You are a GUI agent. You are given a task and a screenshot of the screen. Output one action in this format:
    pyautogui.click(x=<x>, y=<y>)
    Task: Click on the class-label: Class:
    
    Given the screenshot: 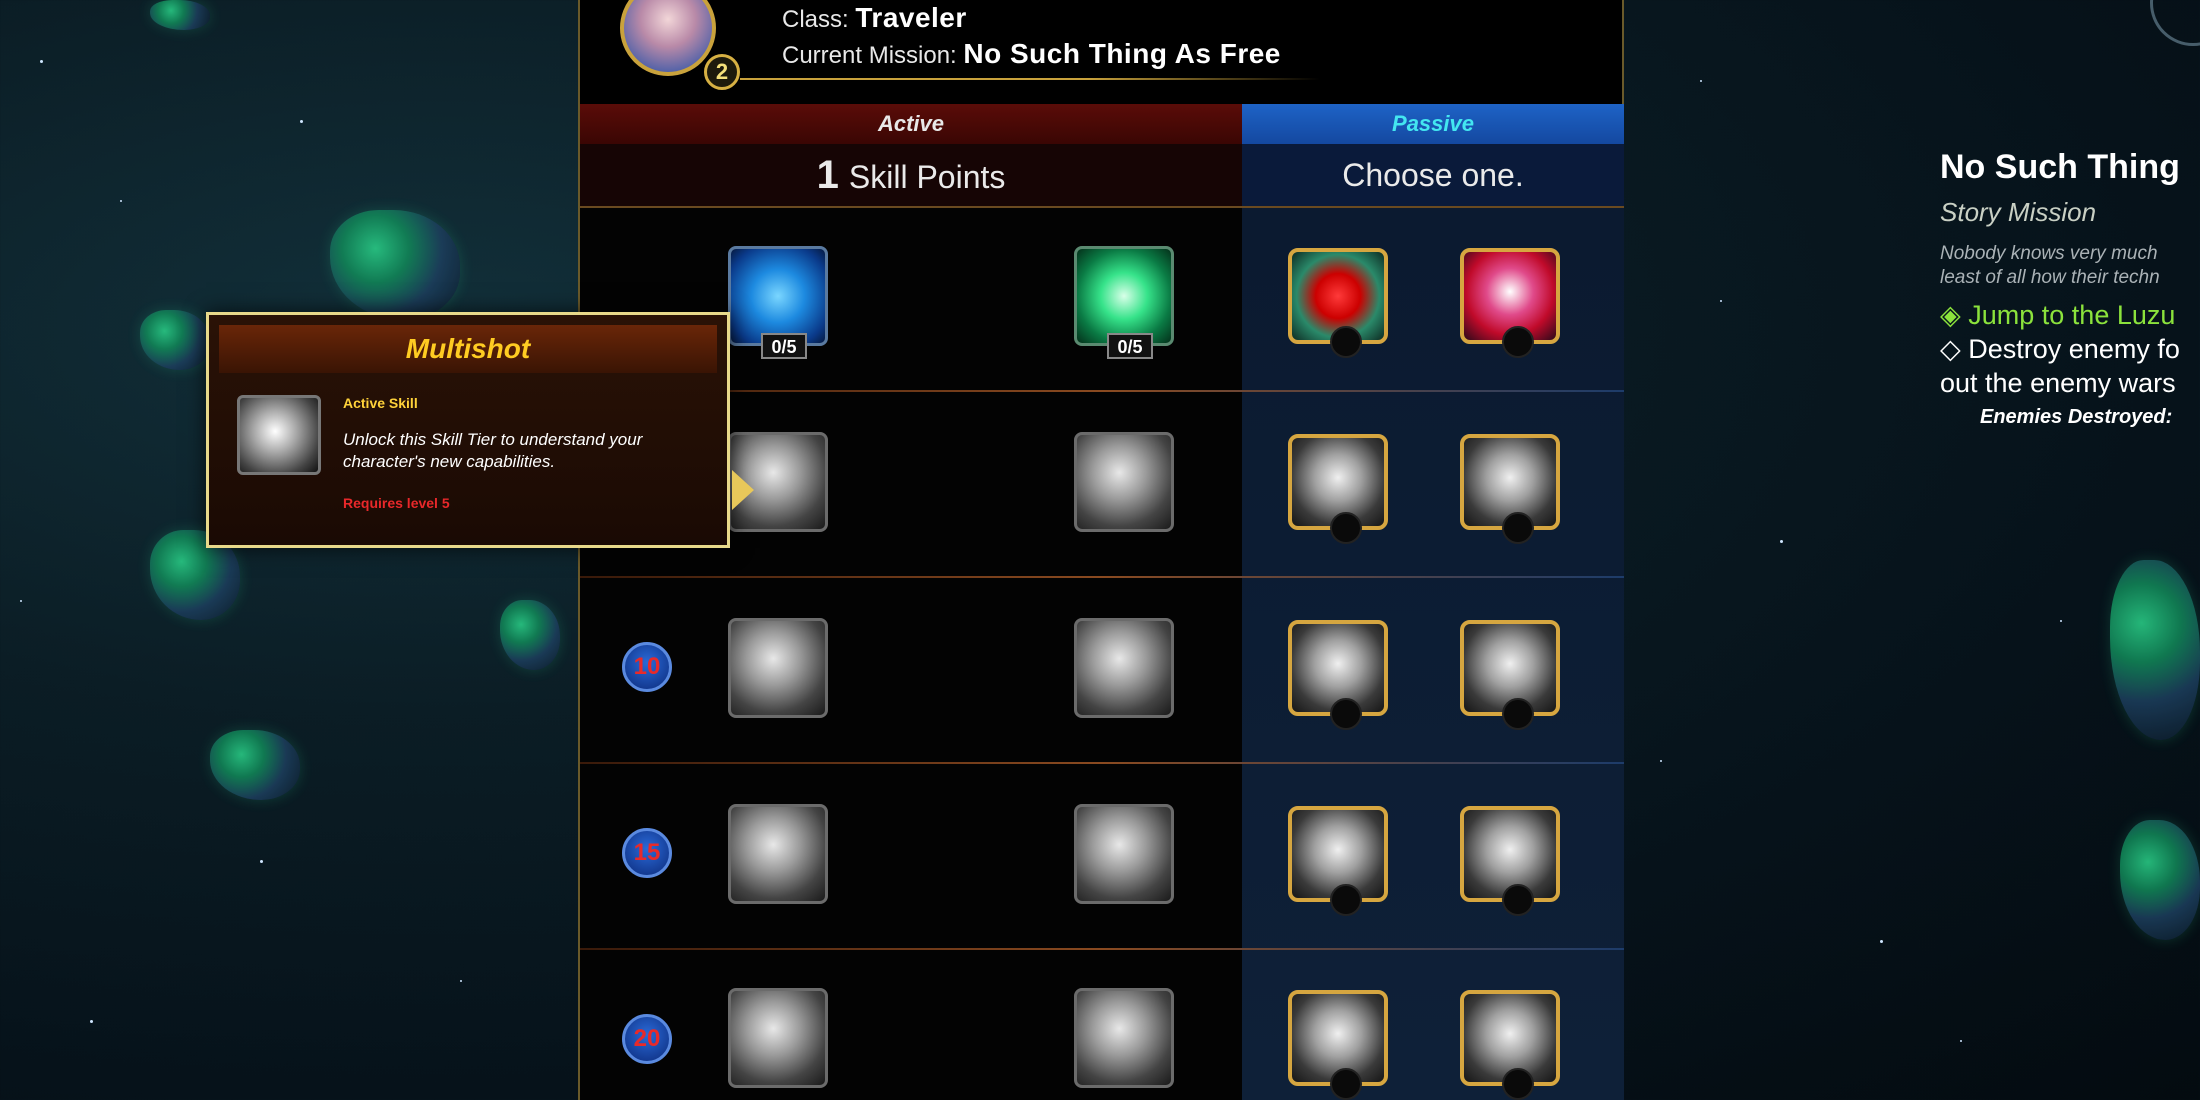 What is the action you would take?
    pyautogui.click(x=815, y=19)
    